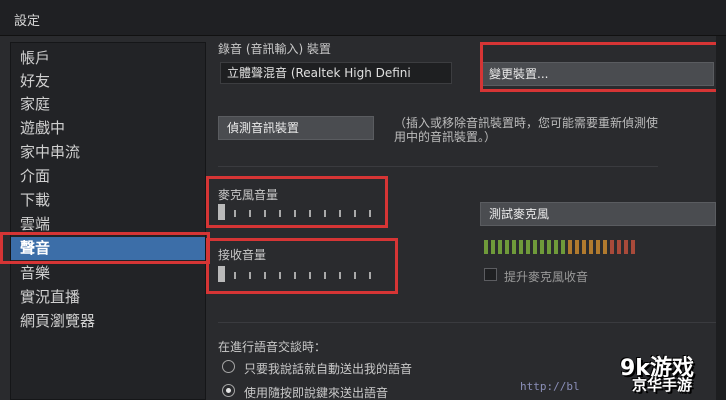 The width and height of the screenshot is (726, 400). Describe the element at coordinates (108, 200) in the screenshot. I see `sidebar-item-downloads: 下載` at that location.